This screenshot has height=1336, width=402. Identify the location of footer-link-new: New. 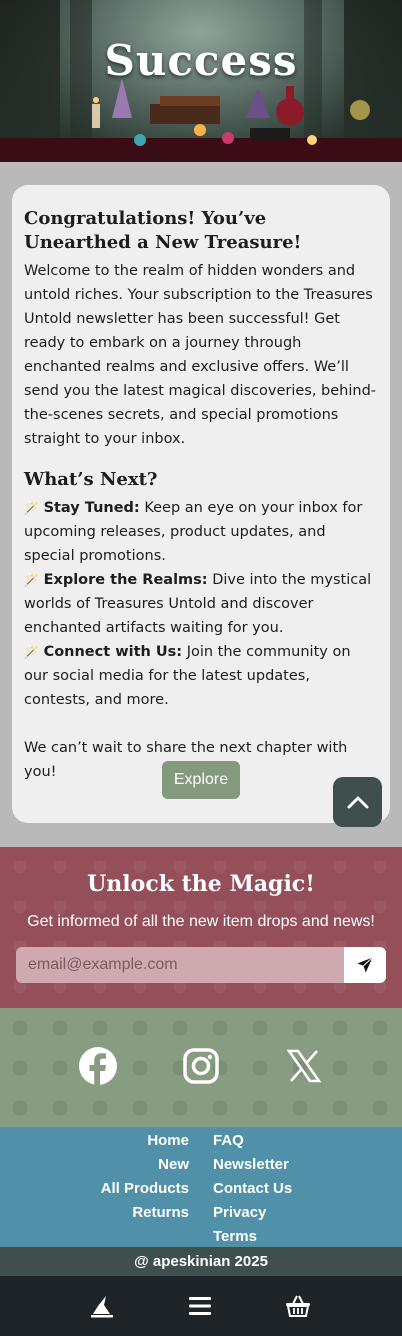
(145, 1165).